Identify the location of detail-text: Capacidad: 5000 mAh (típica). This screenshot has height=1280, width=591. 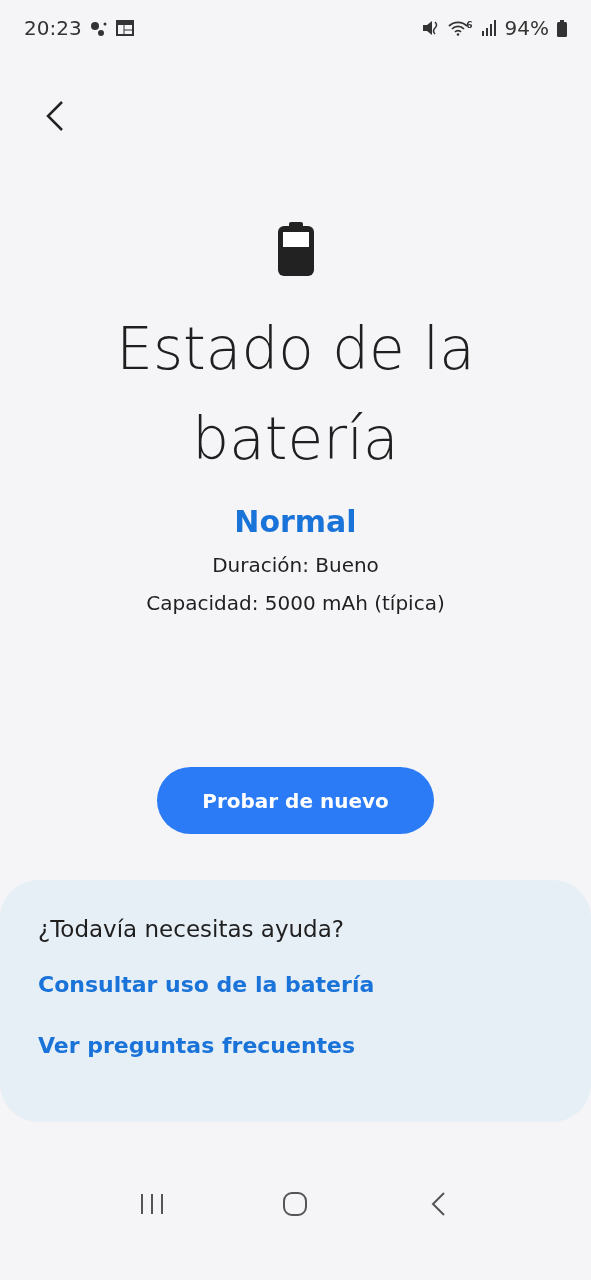
(295, 603).